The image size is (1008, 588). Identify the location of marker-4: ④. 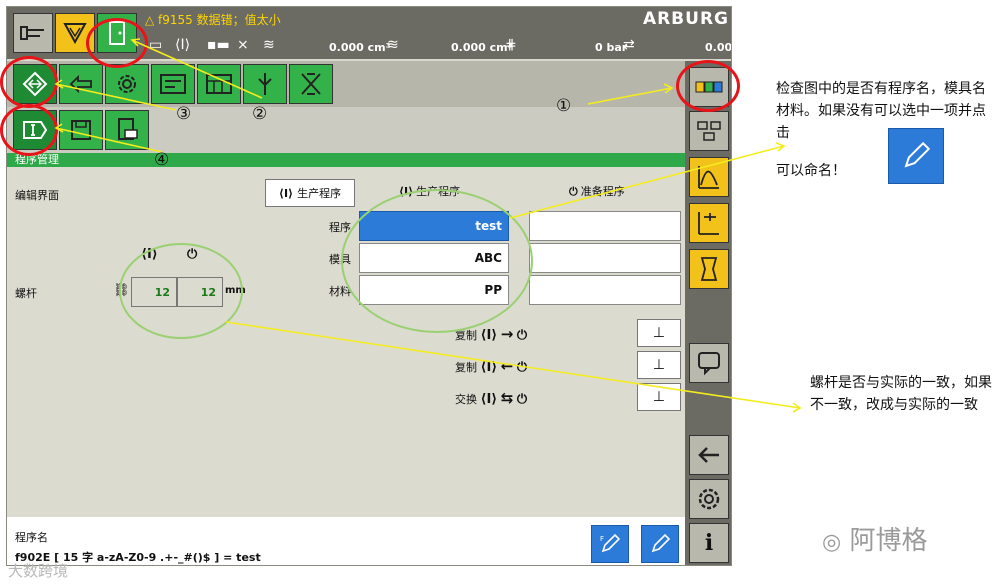
(162, 160).